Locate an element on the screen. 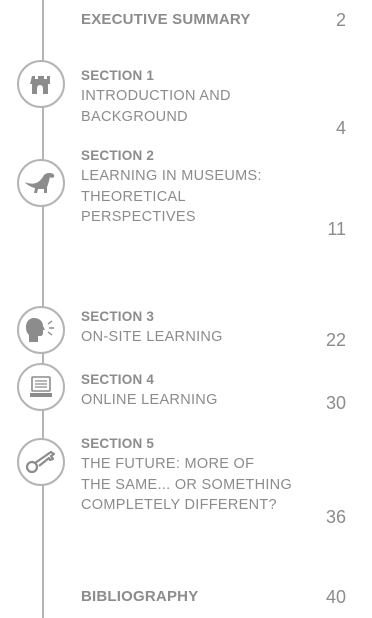 The width and height of the screenshot is (372, 618). toc-page-number: 2 is located at coordinates (340, 20).